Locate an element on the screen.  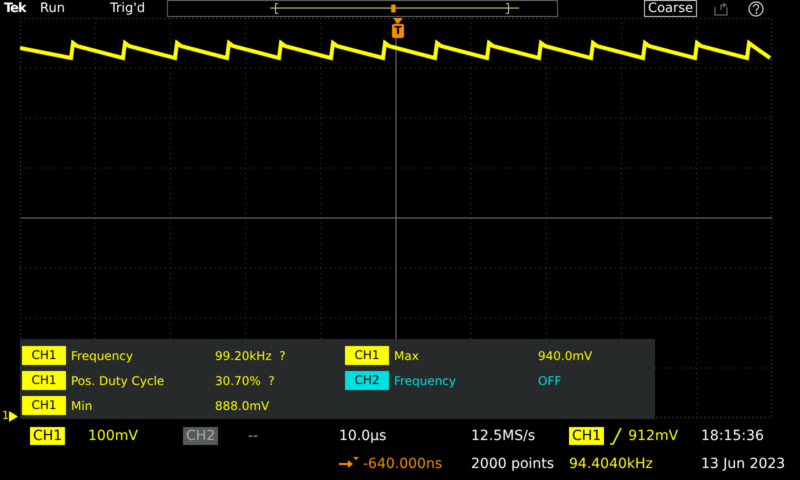
measurement-label: Min is located at coordinates (82, 406).